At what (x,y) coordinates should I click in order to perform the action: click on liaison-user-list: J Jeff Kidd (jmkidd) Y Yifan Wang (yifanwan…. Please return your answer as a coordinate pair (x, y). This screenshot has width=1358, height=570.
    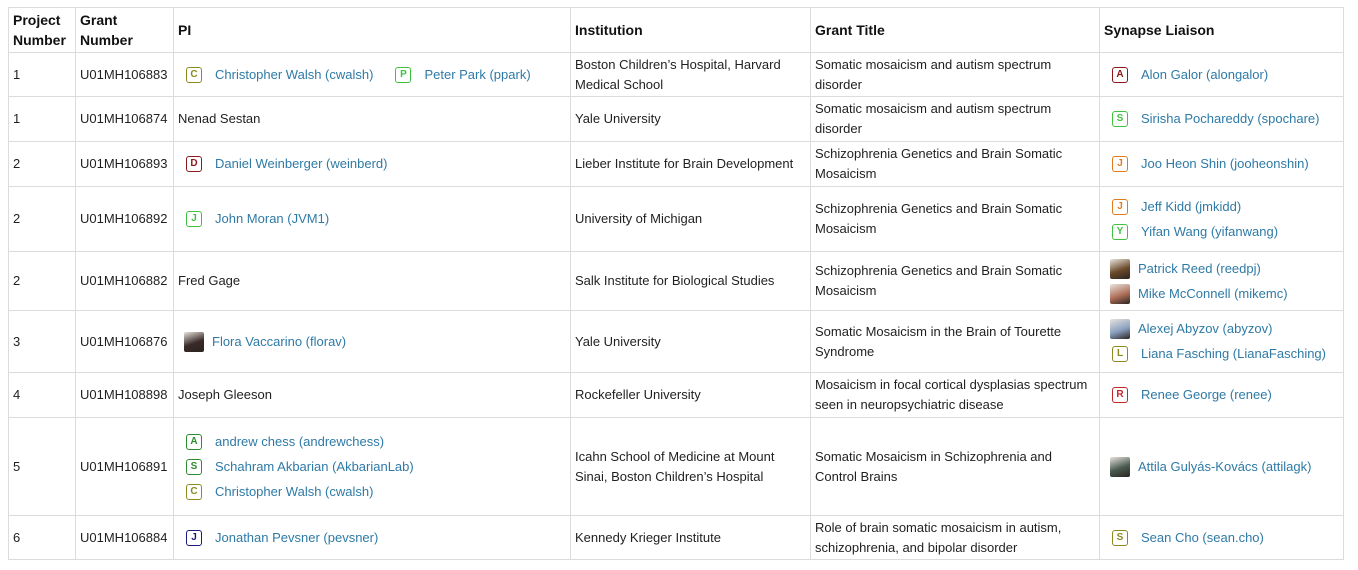
    Looking at the image, I should click on (1221, 219).